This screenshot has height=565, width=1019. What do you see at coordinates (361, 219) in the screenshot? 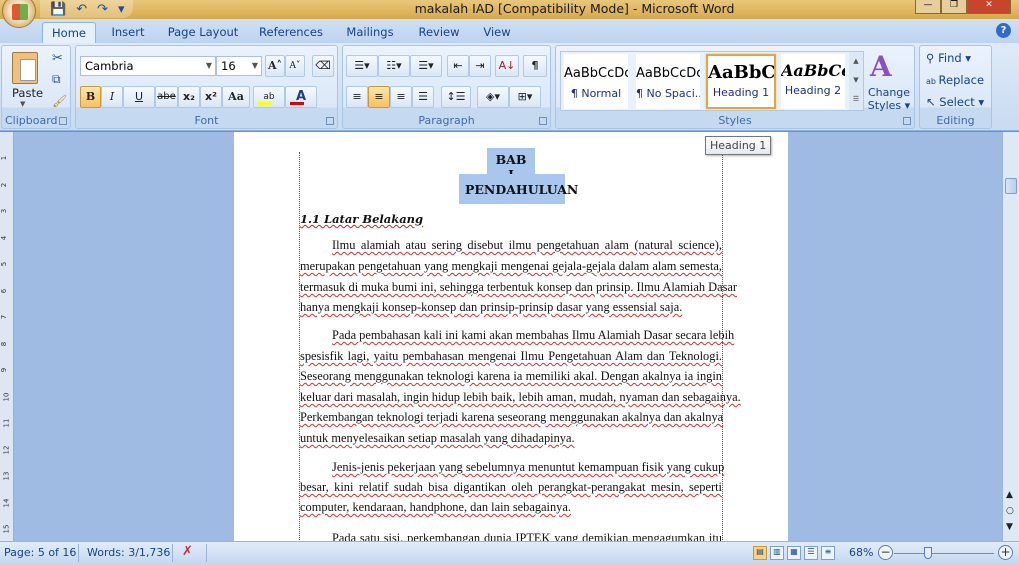
I see `section-heading: 1.1 Latar Belakang` at bounding box center [361, 219].